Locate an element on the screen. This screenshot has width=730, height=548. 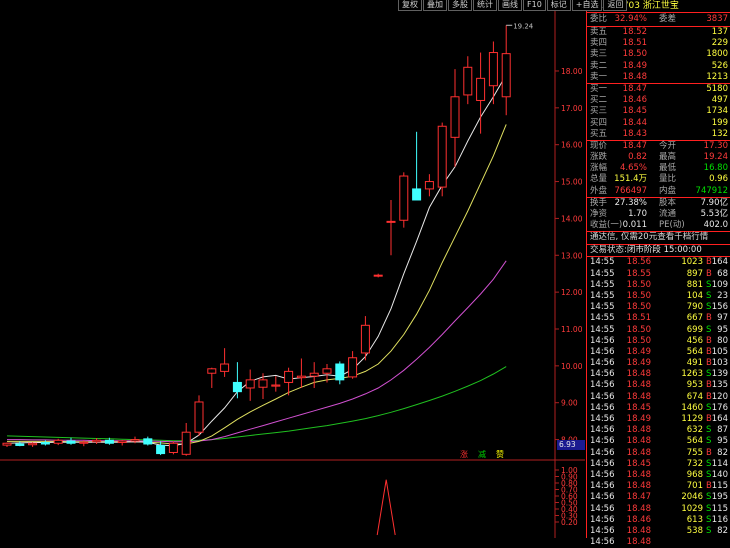
tick-count: 87 is located at coordinates (722, 430).